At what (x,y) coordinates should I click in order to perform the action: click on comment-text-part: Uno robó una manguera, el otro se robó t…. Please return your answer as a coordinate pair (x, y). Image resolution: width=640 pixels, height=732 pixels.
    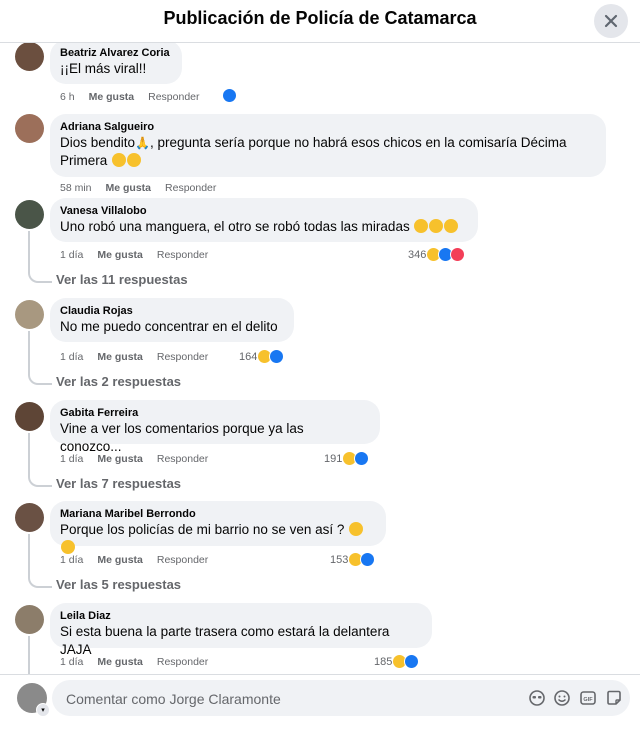
    Looking at the image, I should click on (235, 226).